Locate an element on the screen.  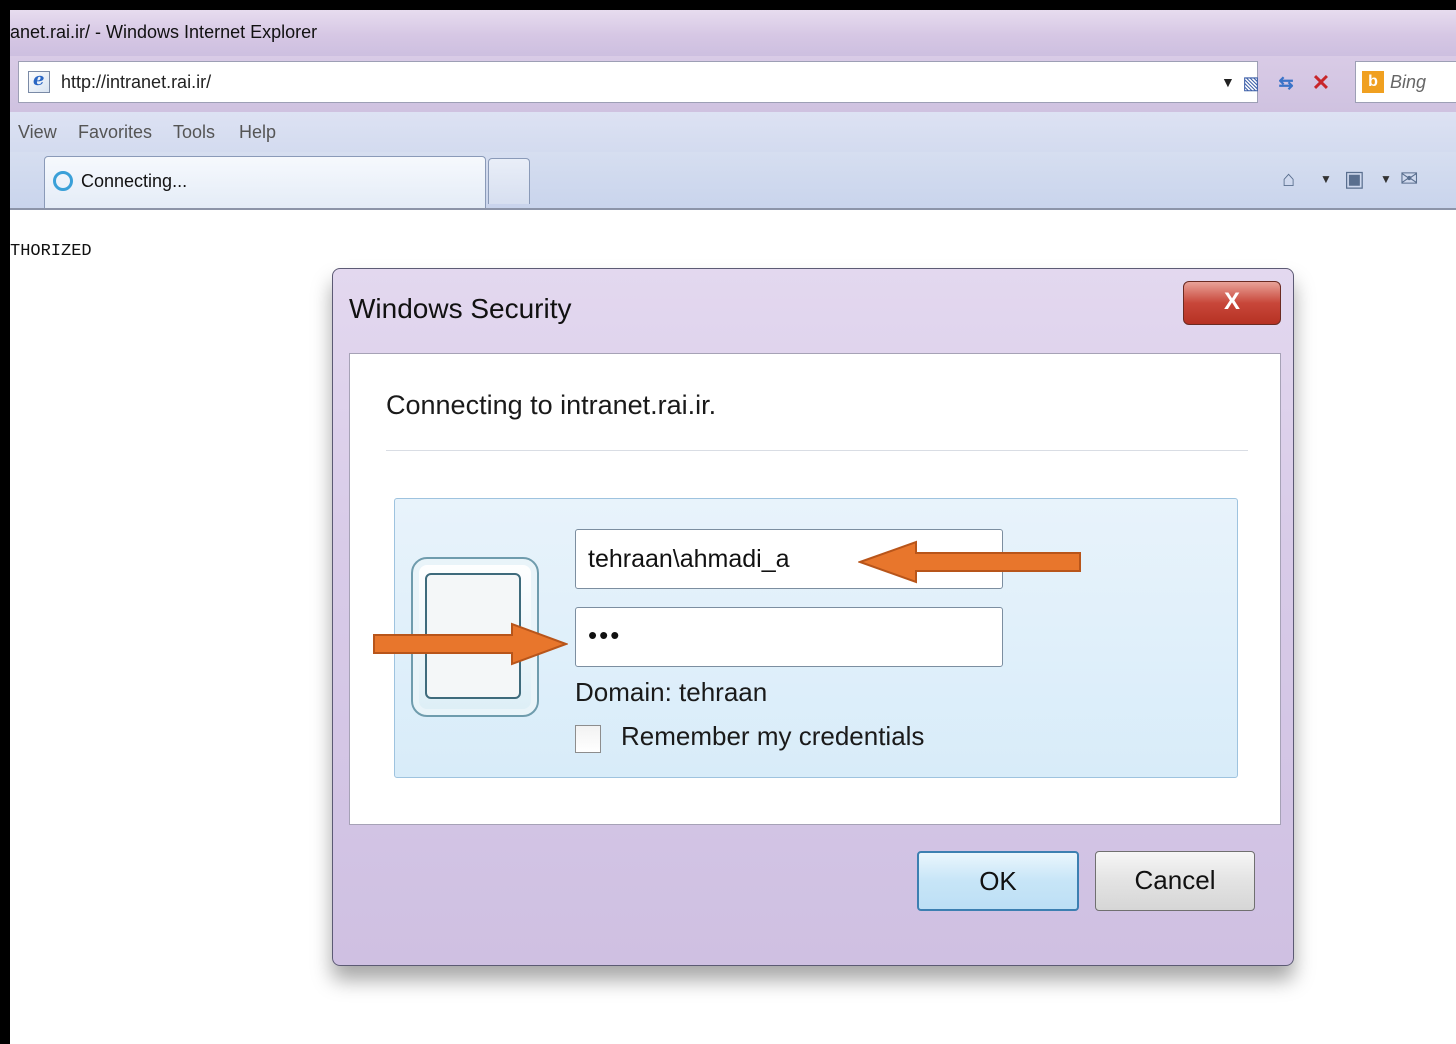
page-body-text: THORIZED is located at coordinates (51, 251).